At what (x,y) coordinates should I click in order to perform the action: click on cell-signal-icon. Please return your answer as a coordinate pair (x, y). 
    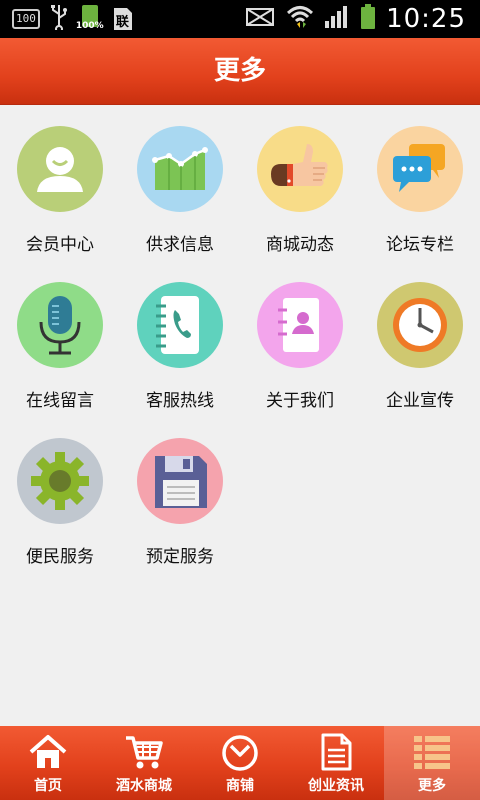
    Looking at the image, I should click on (337, 19).